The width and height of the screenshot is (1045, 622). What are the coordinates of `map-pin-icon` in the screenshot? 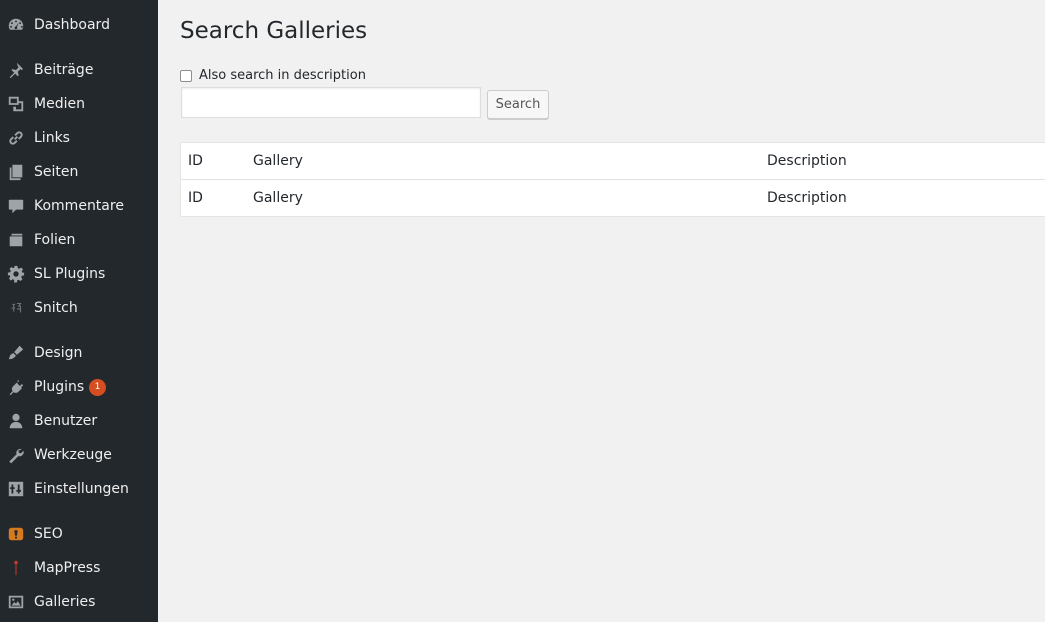 It's located at (16, 568).